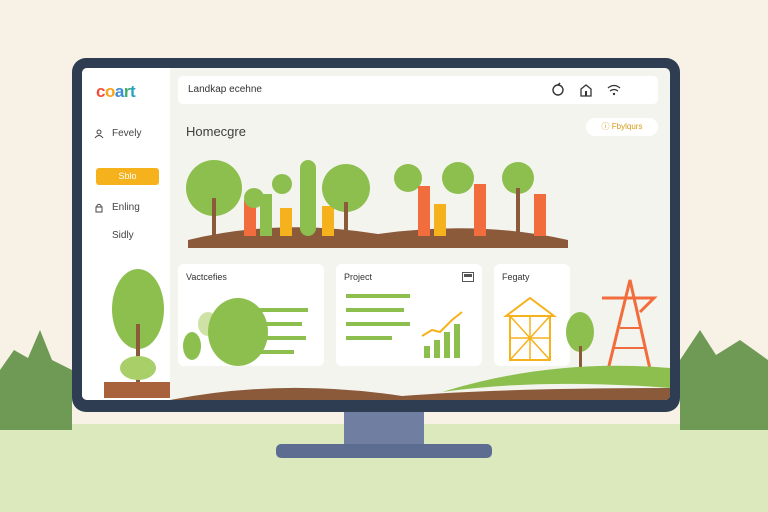 This screenshot has width=768, height=512. What do you see at coordinates (99, 207) in the screenshot?
I see `lock-icon` at bounding box center [99, 207].